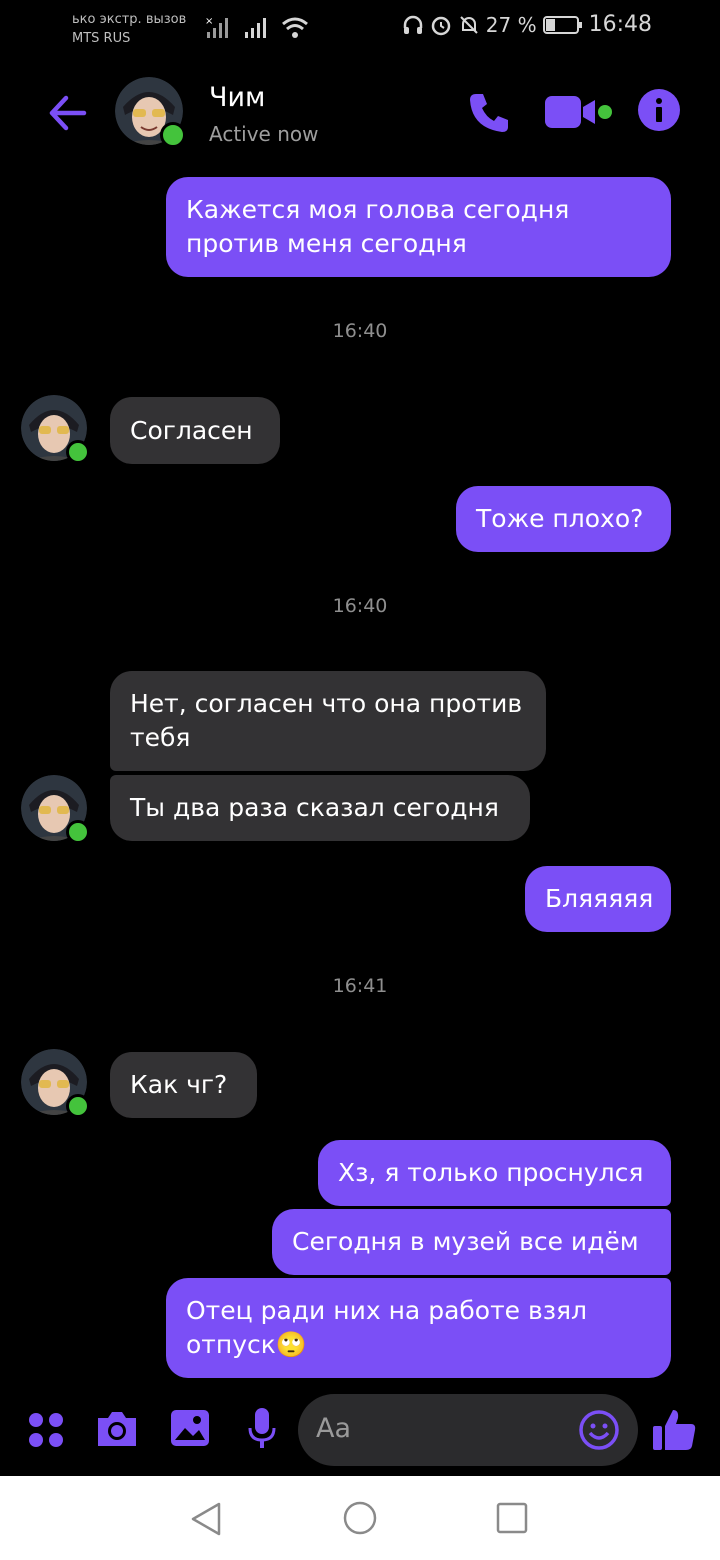 Image resolution: width=720 pixels, height=1560 pixels. I want to click on contact-name: Чим, so click(237, 97).